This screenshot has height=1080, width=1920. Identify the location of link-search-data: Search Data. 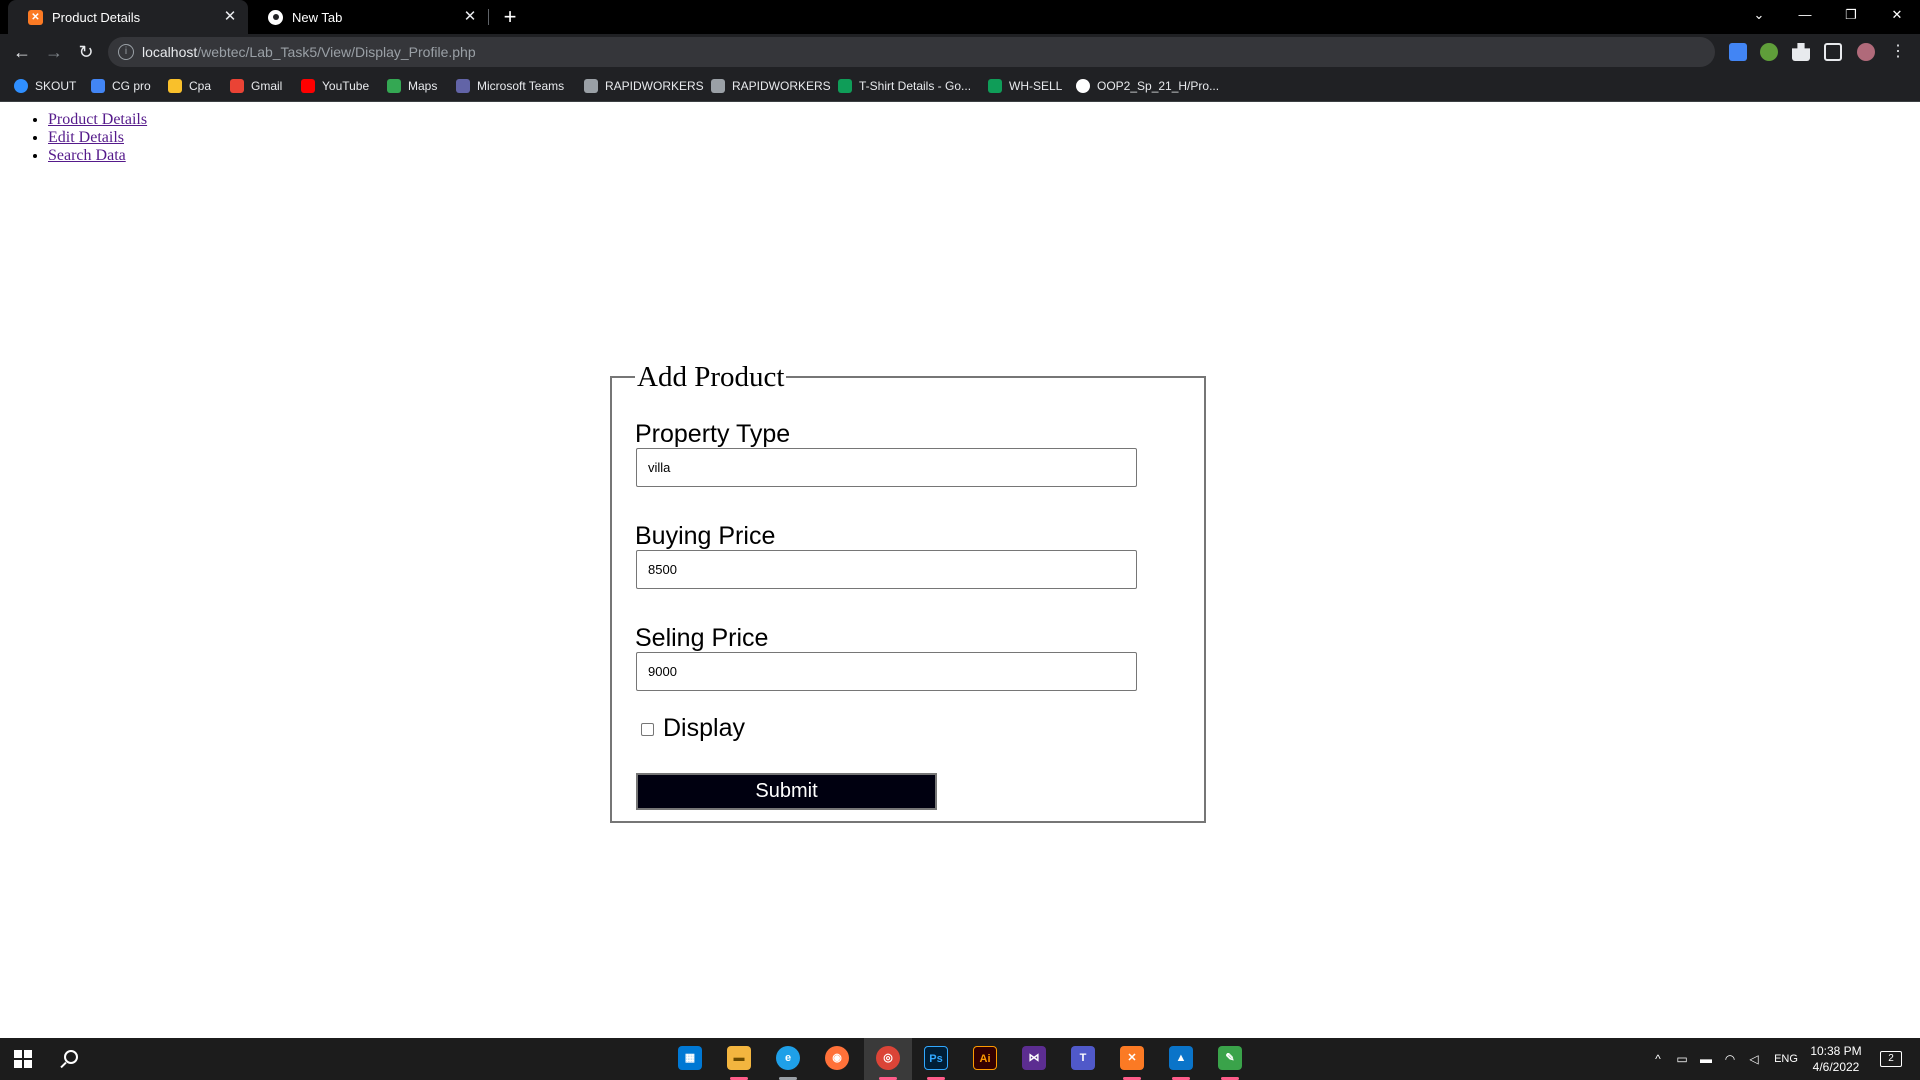
(87, 155).